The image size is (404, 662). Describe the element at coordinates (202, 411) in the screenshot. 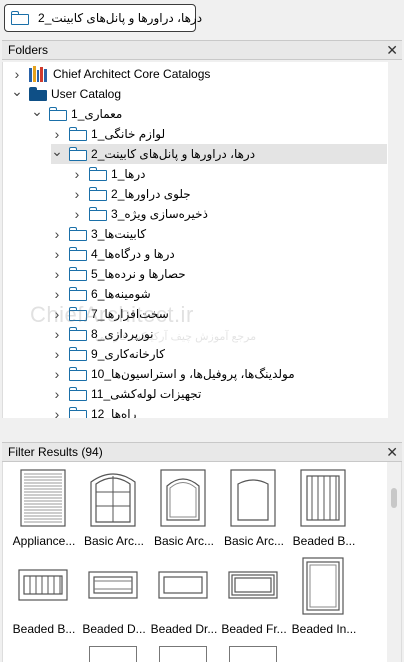

I see `tree-item: › راه‌ها_12` at that location.